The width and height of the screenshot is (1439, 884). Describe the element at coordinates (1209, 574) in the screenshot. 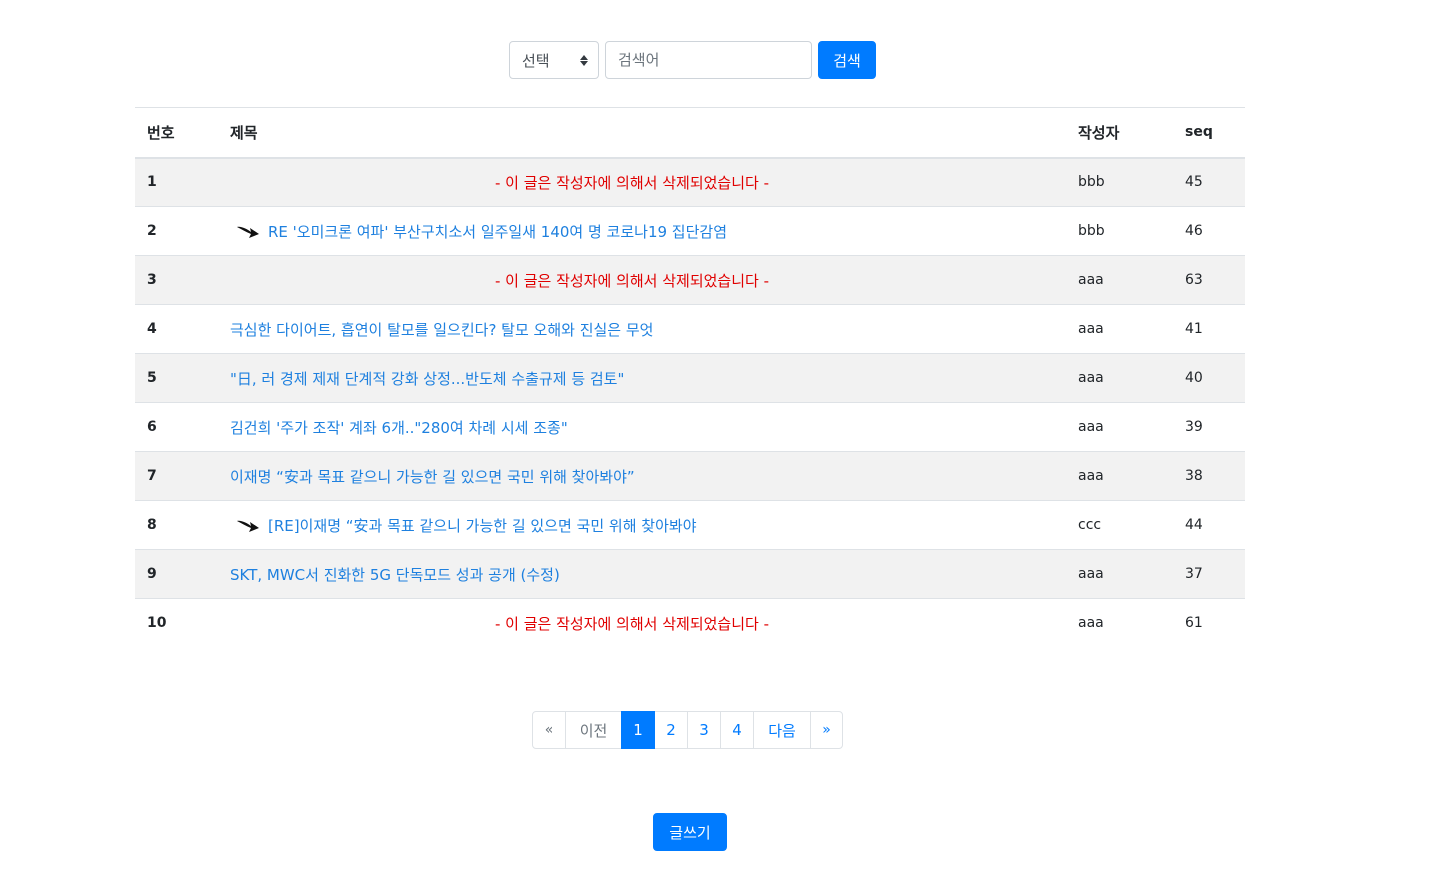

I see `row-seq: 37` at that location.